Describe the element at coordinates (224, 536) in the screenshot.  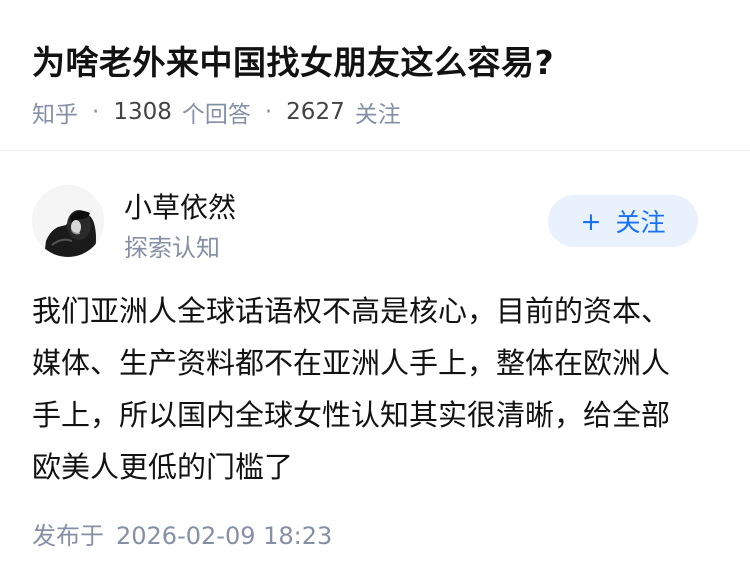
I see `publish-time: 2026-02-09 18:23` at that location.